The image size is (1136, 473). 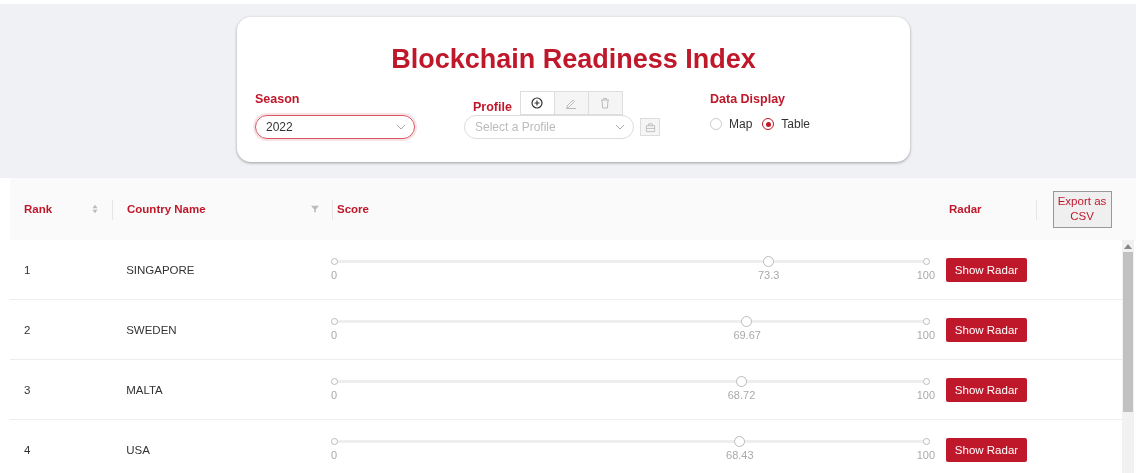 What do you see at coordinates (741, 395) in the screenshot?
I see `score-value: 68.72` at bounding box center [741, 395].